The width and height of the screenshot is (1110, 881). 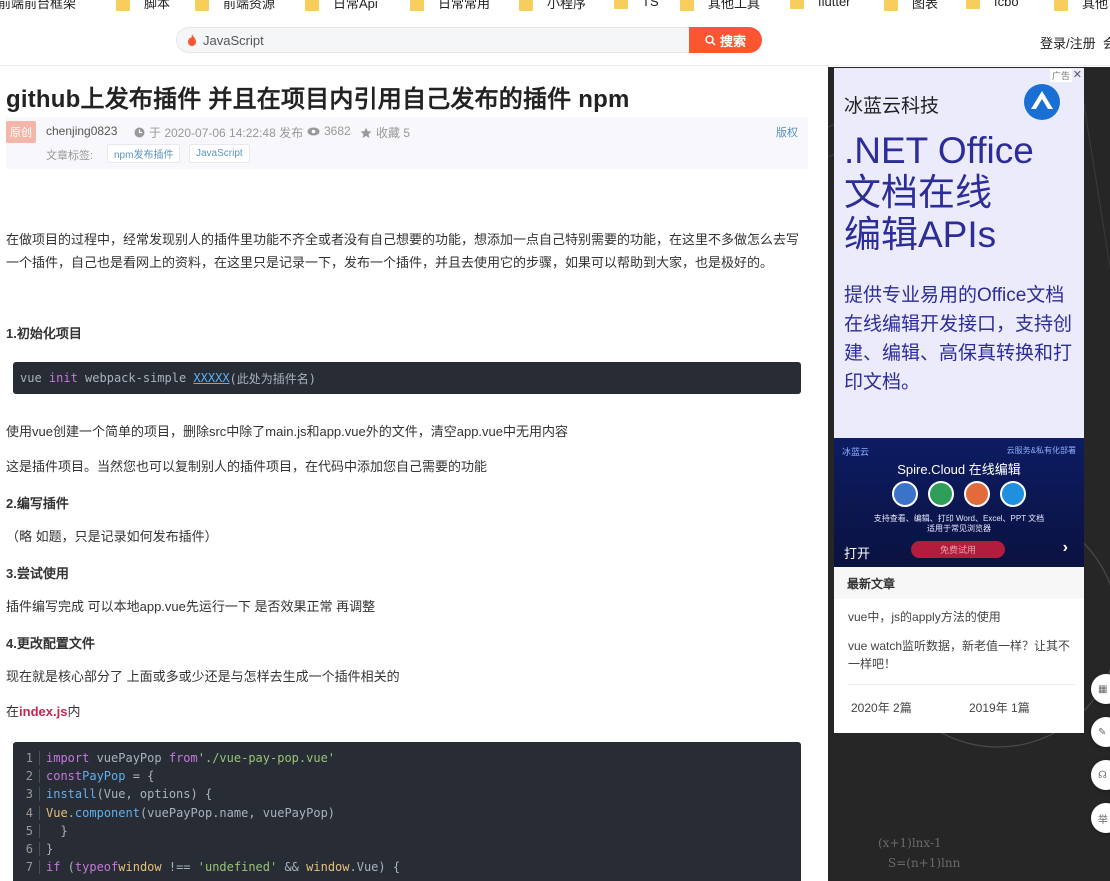 What do you see at coordinates (43, 711) in the screenshot?
I see `paragraph: 在index.js内` at bounding box center [43, 711].